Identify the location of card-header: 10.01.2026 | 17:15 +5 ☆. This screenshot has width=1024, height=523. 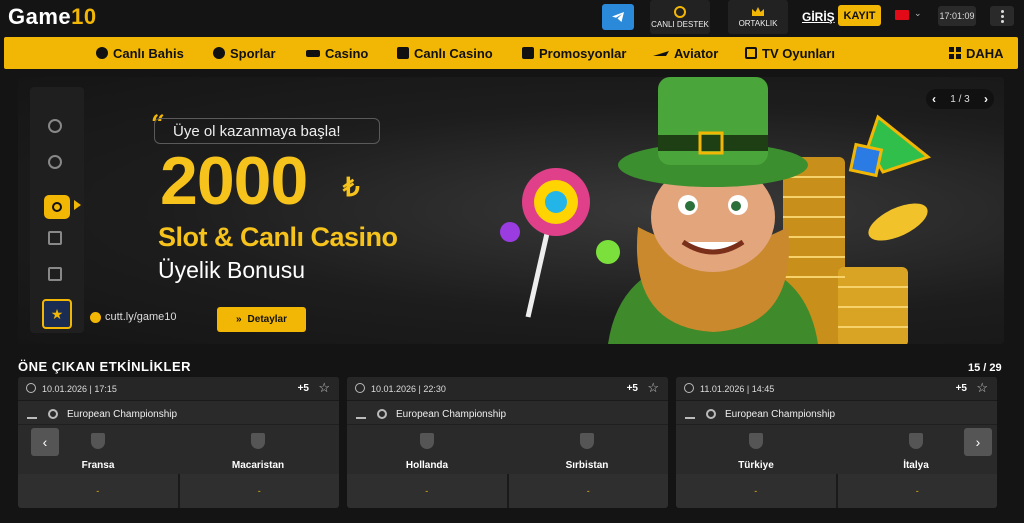
(178, 389).